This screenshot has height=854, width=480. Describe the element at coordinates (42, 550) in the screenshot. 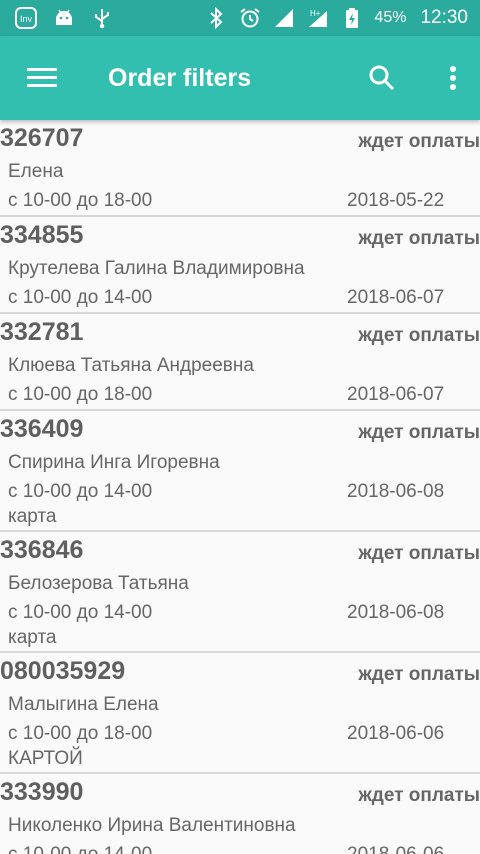

I see `order-number: 336846` at that location.